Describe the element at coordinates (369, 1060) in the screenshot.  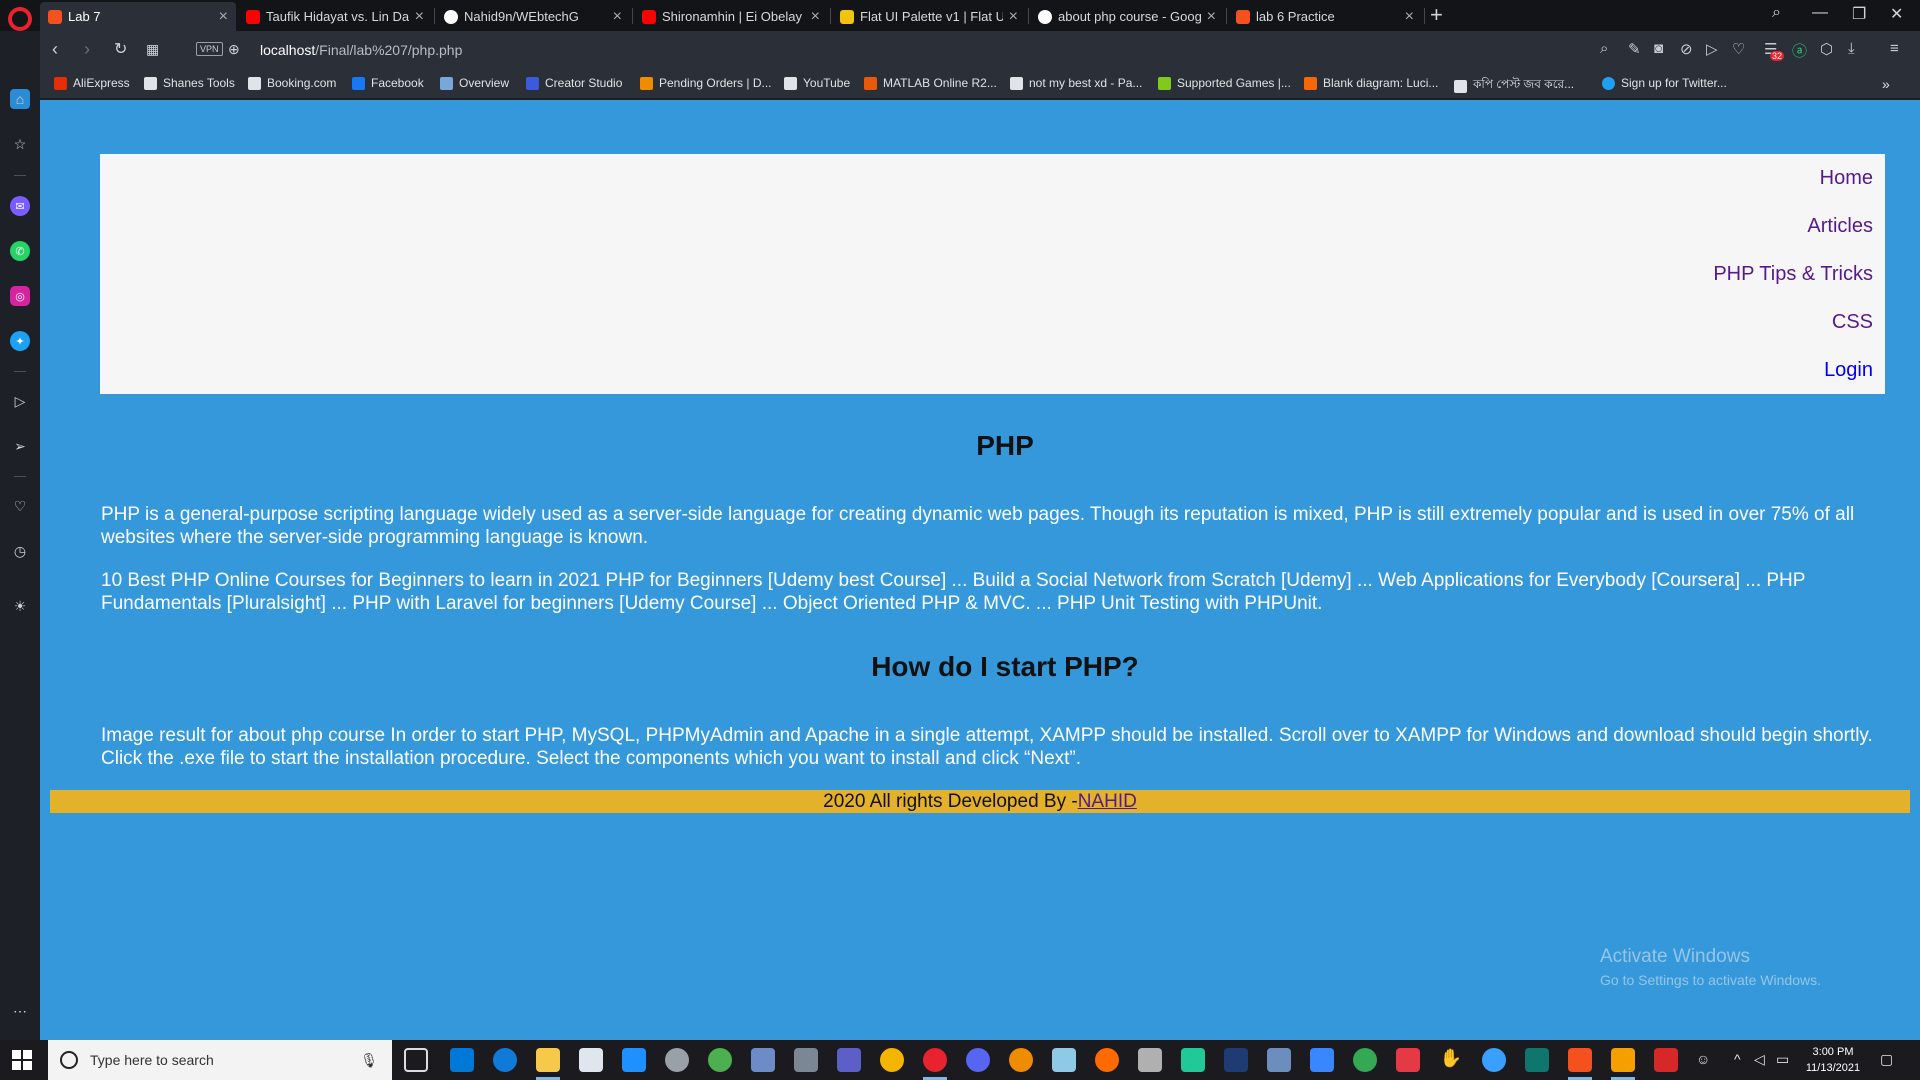
I see `microphone-icon: 🎙` at that location.